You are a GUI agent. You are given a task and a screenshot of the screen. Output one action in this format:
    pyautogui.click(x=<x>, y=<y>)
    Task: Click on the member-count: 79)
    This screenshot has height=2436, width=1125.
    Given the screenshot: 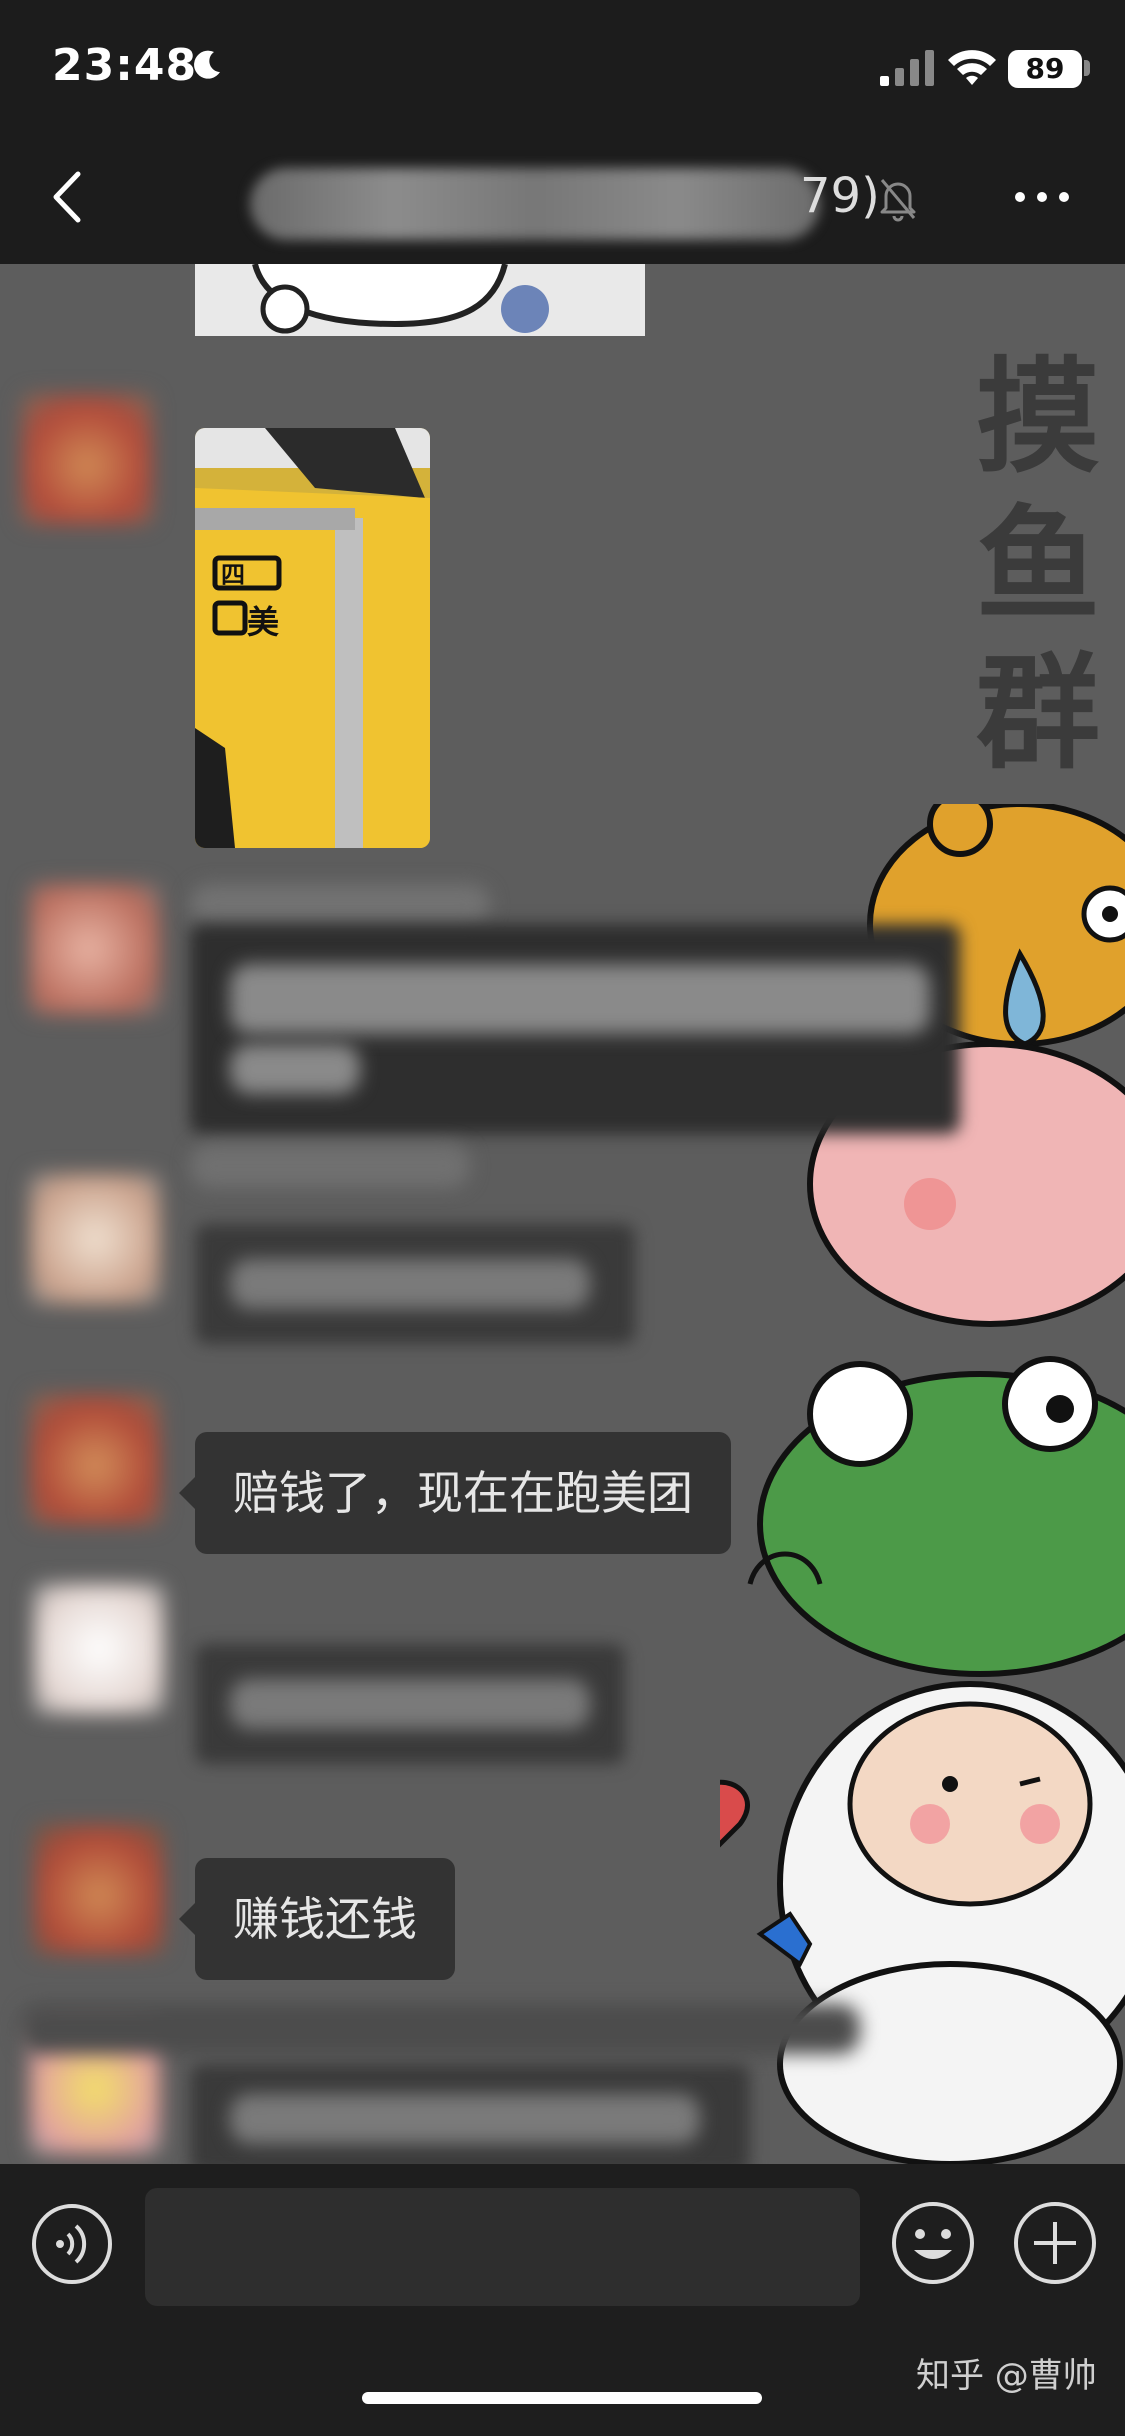 What is the action you would take?
    pyautogui.click(x=840, y=196)
    